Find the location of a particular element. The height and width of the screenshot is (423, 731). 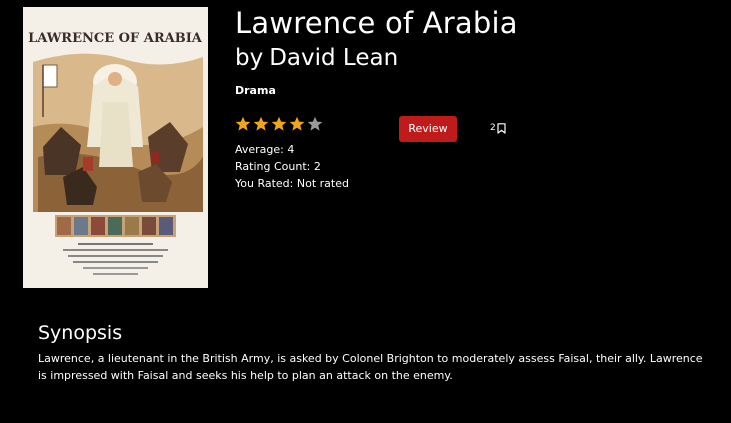

director-line: by David Lean is located at coordinates (316, 58).